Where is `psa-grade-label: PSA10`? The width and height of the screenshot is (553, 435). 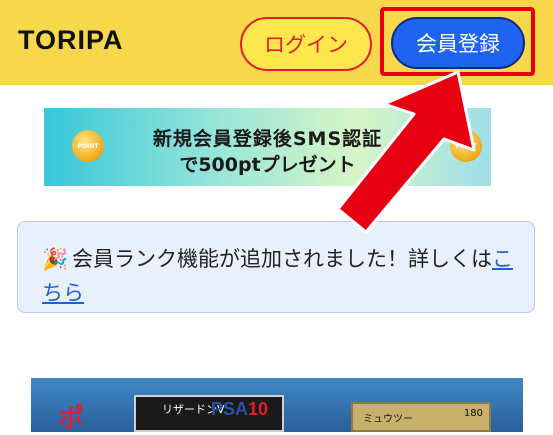
psa-grade-label: PSA10 is located at coordinates (240, 409).